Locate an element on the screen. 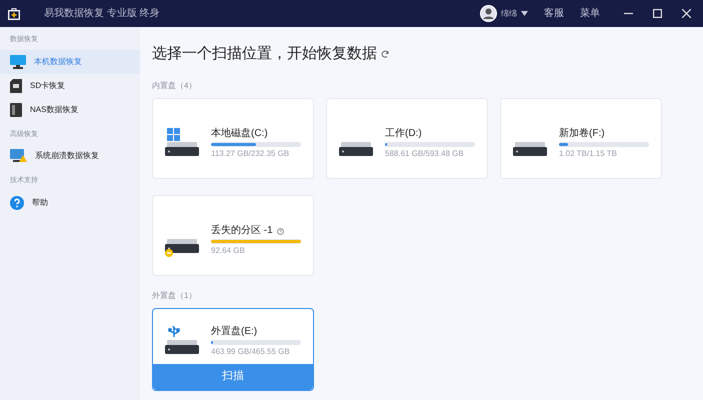 This screenshot has height=400, width=703. sd-card-icon is located at coordinates (16, 85).